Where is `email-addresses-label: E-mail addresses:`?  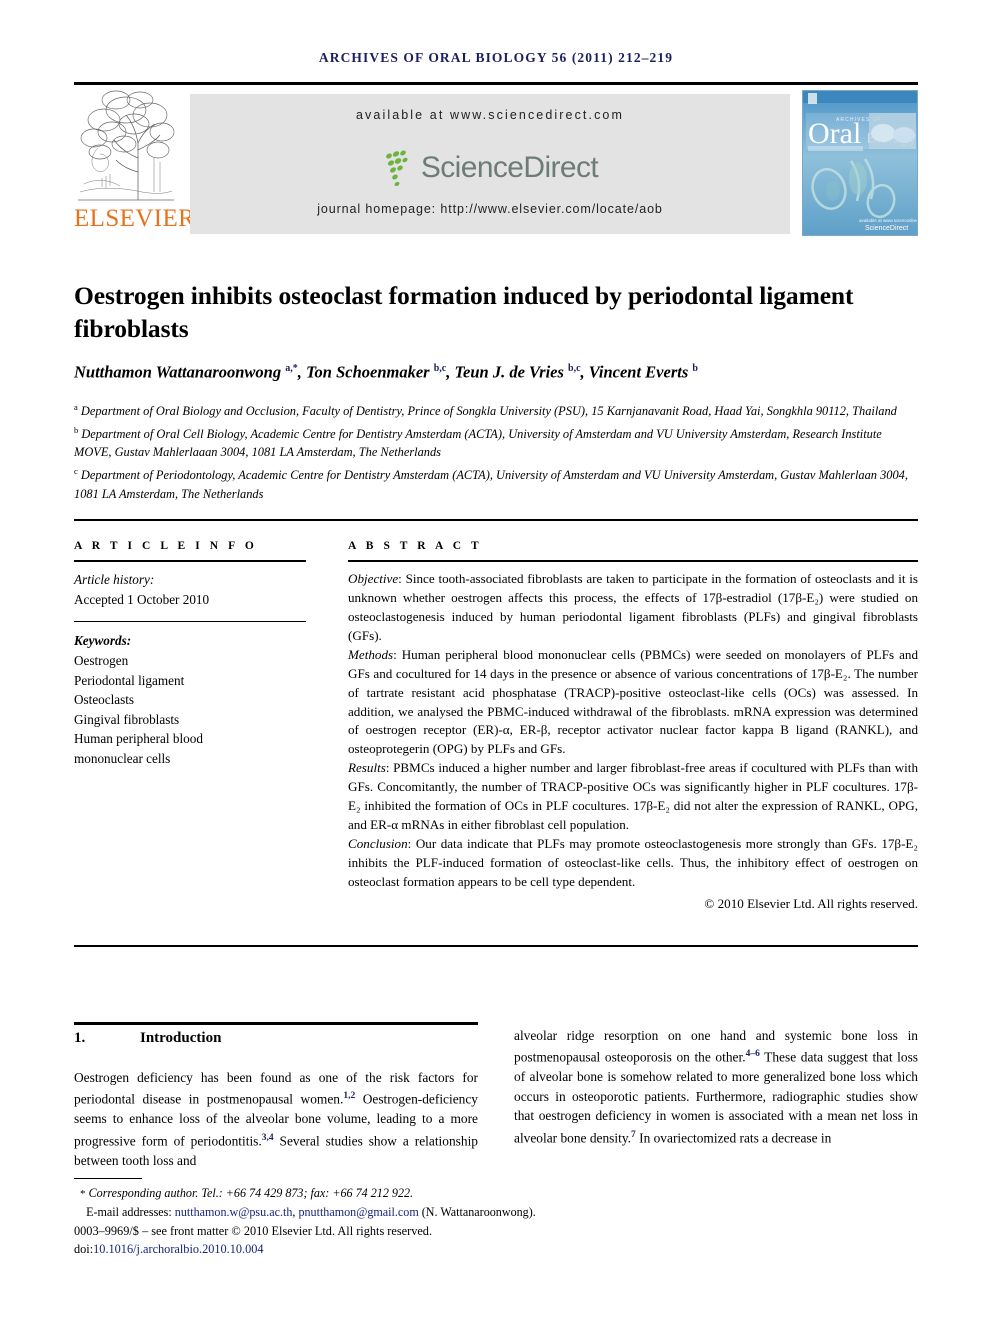 email-addresses-label: E-mail addresses: is located at coordinates (129, 1212).